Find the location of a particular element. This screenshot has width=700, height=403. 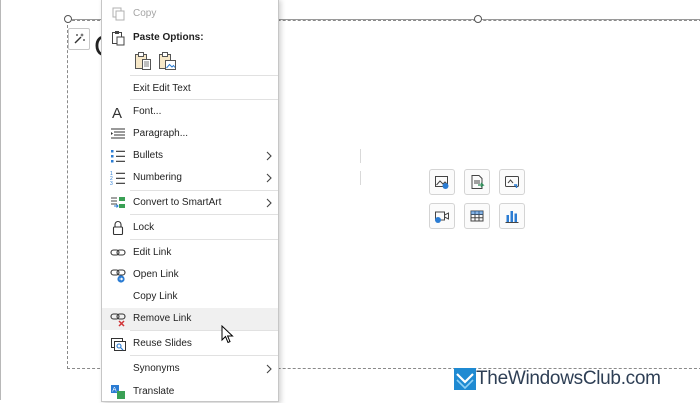

menu-item-paste-options: Paste Options: is located at coordinates (190, 38).